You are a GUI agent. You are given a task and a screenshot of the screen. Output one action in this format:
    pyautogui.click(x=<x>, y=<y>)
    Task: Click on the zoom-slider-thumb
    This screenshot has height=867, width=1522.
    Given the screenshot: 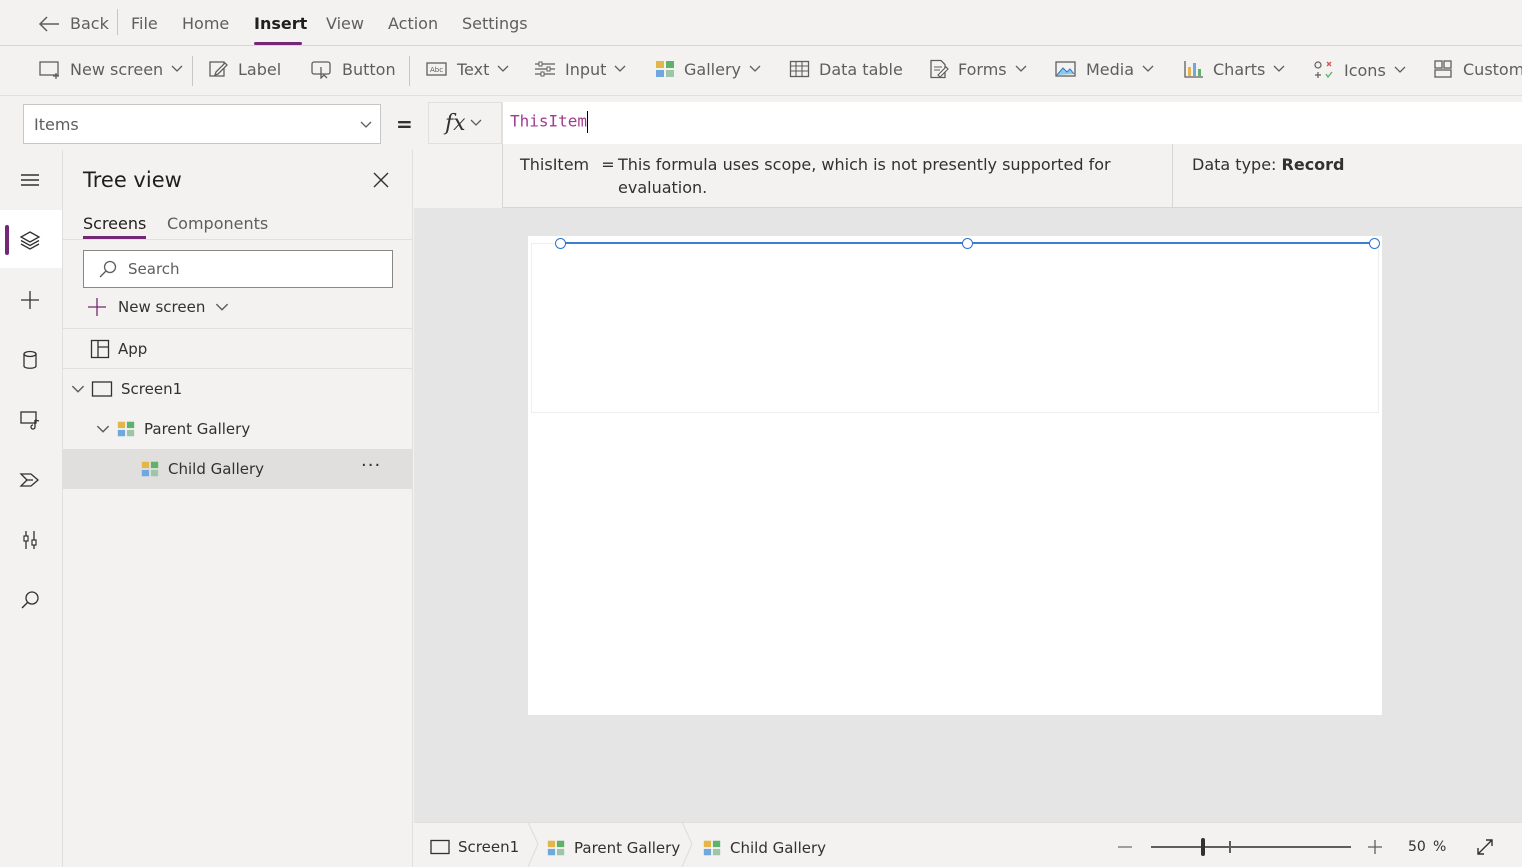 What is the action you would take?
    pyautogui.click(x=1203, y=847)
    